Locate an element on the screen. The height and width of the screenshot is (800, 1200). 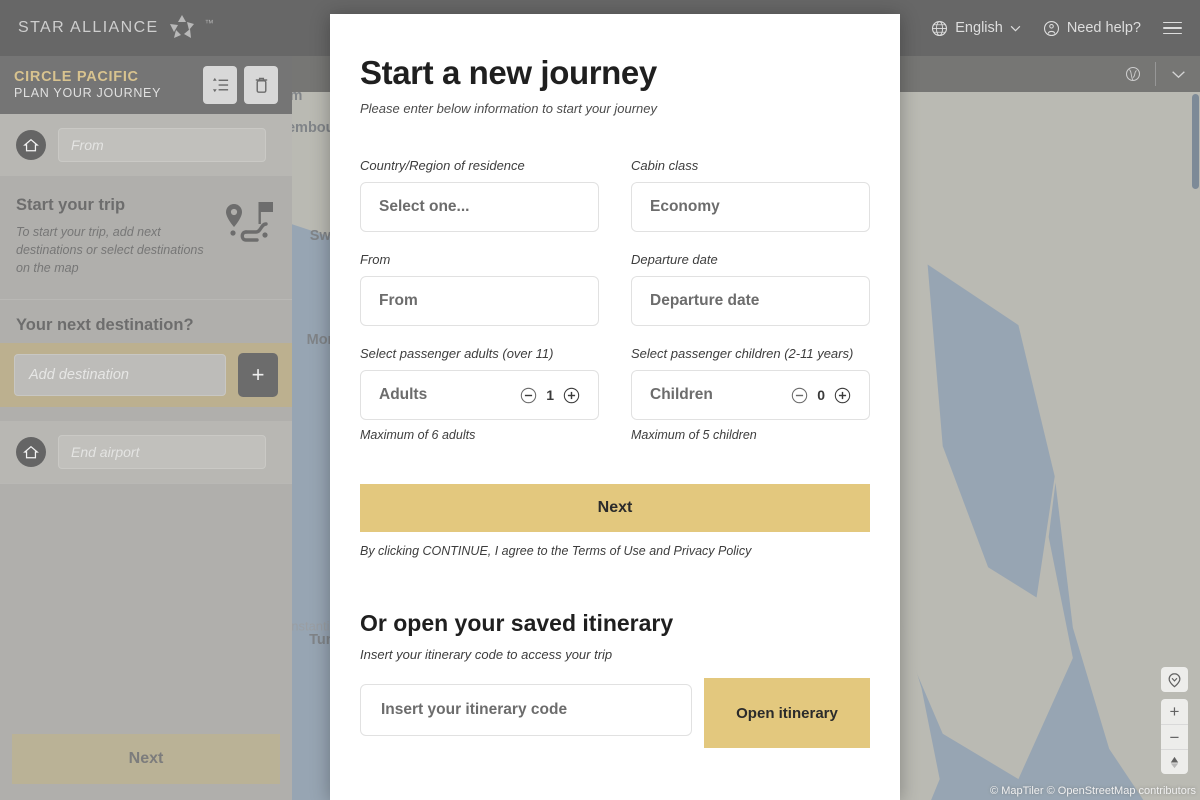
children-count: 0 is located at coordinates (821, 395).